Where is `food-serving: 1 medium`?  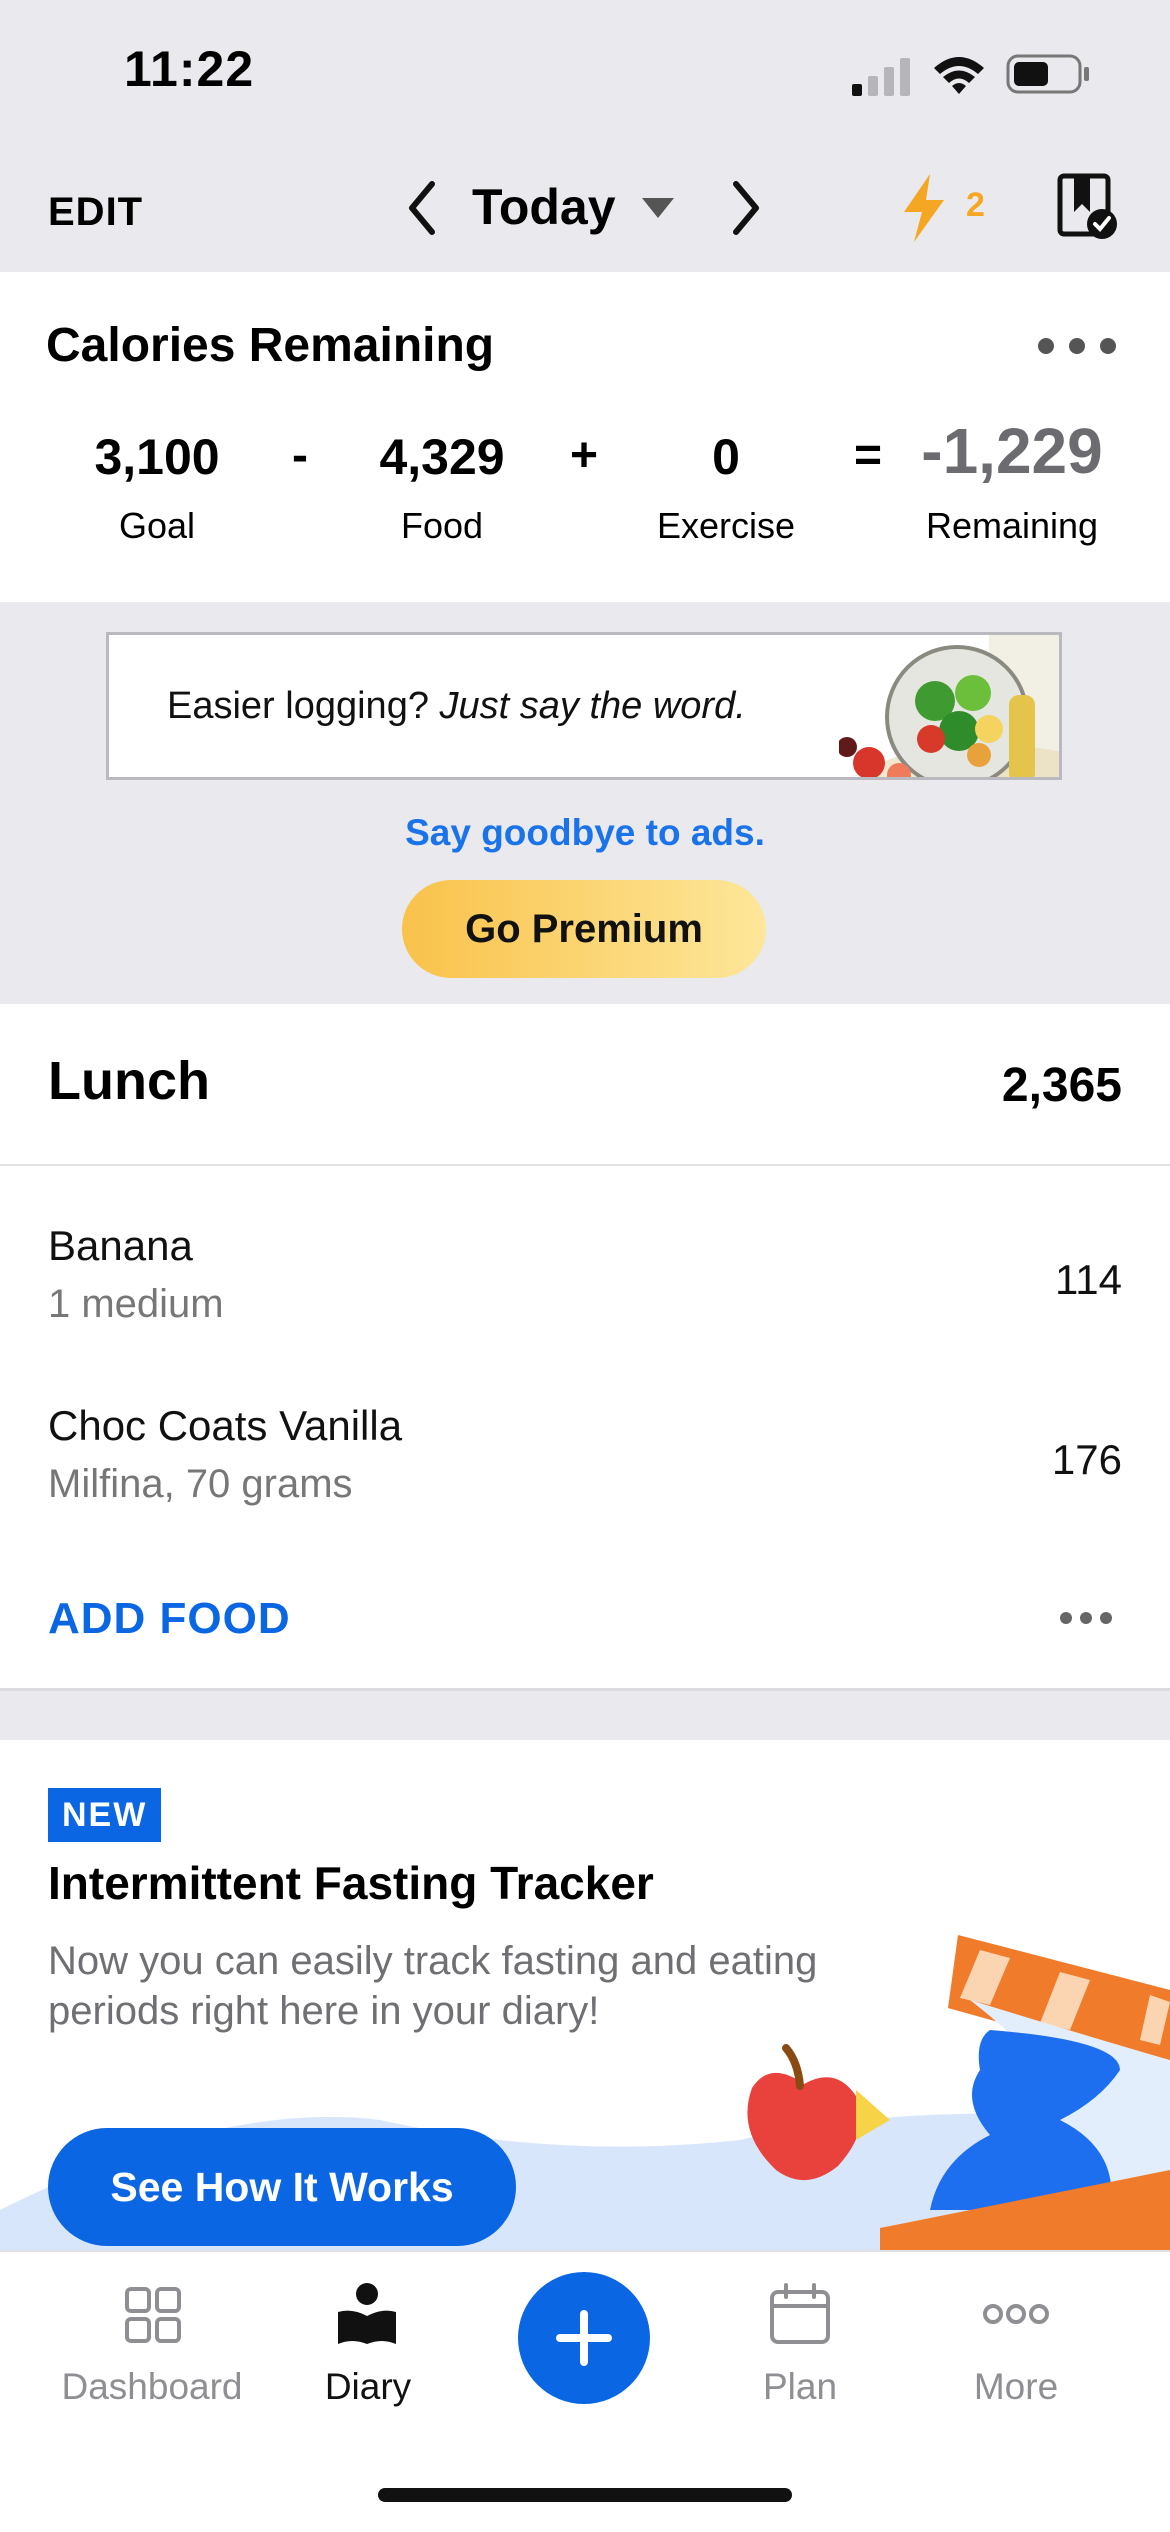 food-serving: 1 medium is located at coordinates (136, 1304).